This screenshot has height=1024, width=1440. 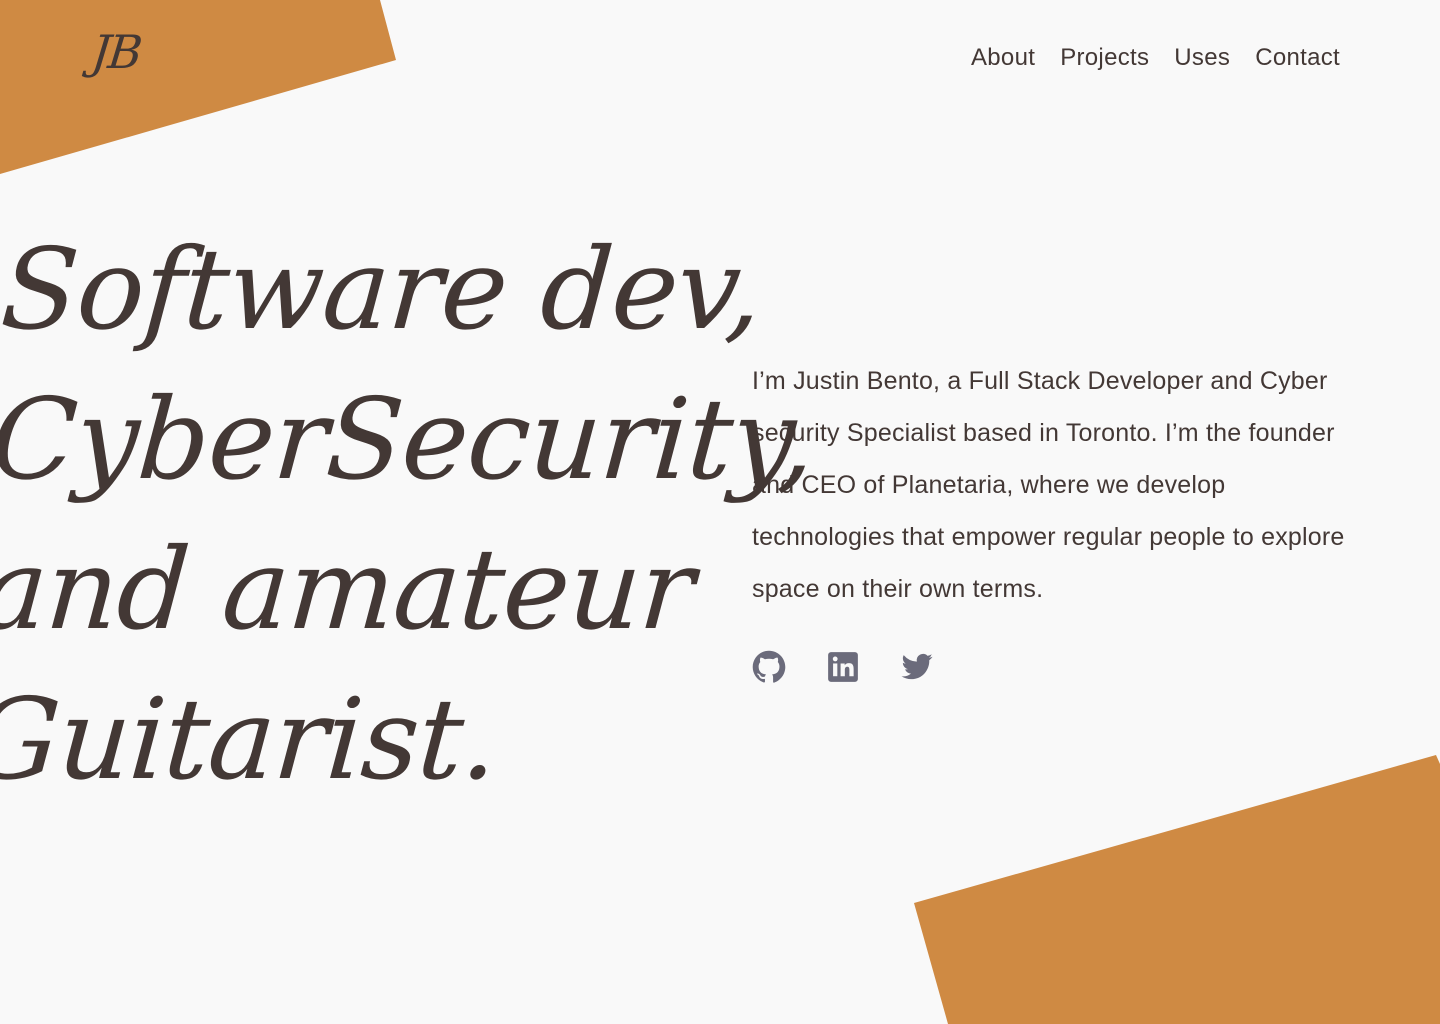 What do you see at coordinates (1104, 58) in the screenshot?
I see `nav-link-projects: Projects` at bounding box center [1104, 58].